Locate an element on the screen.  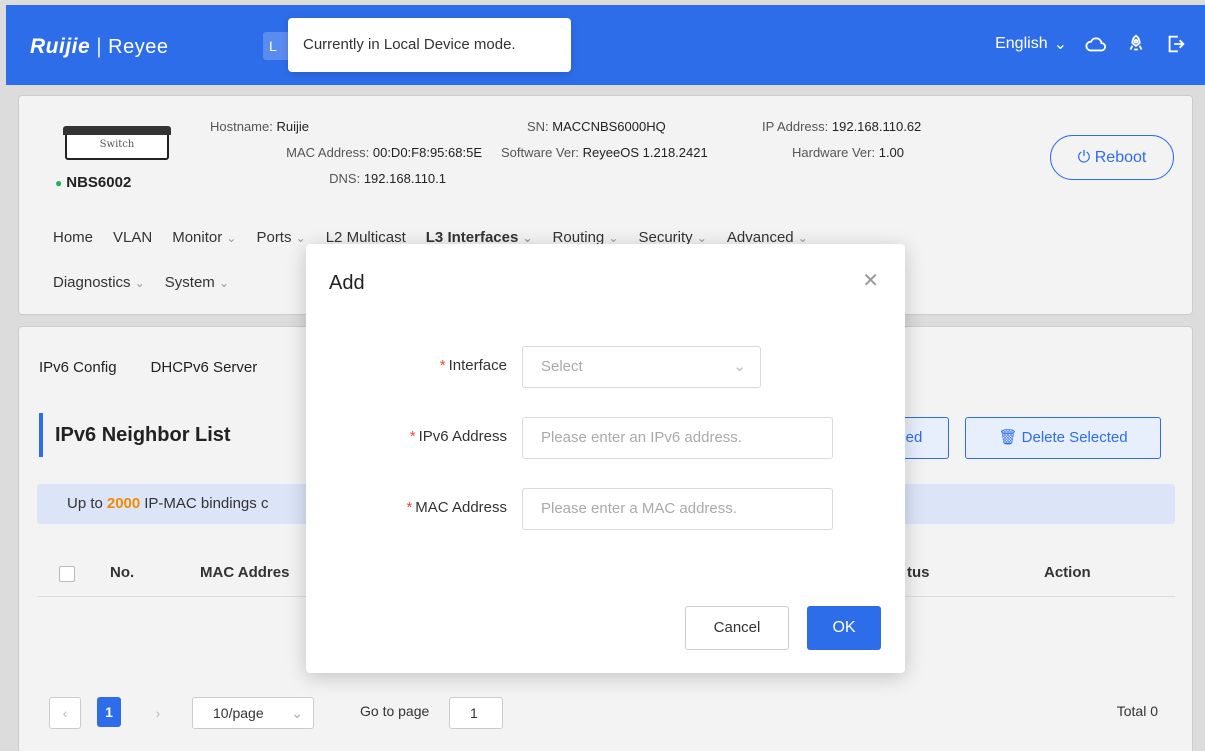
logout-icon is located at coordinates (1176, 44).